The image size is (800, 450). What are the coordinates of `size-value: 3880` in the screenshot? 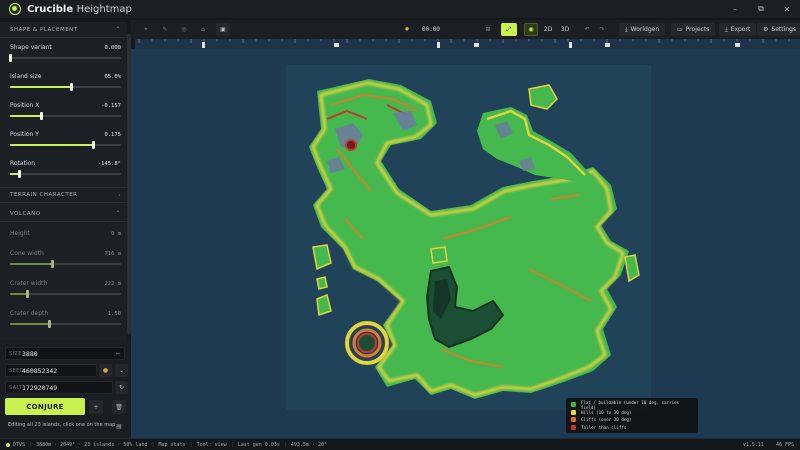 It's located at (30, 353).